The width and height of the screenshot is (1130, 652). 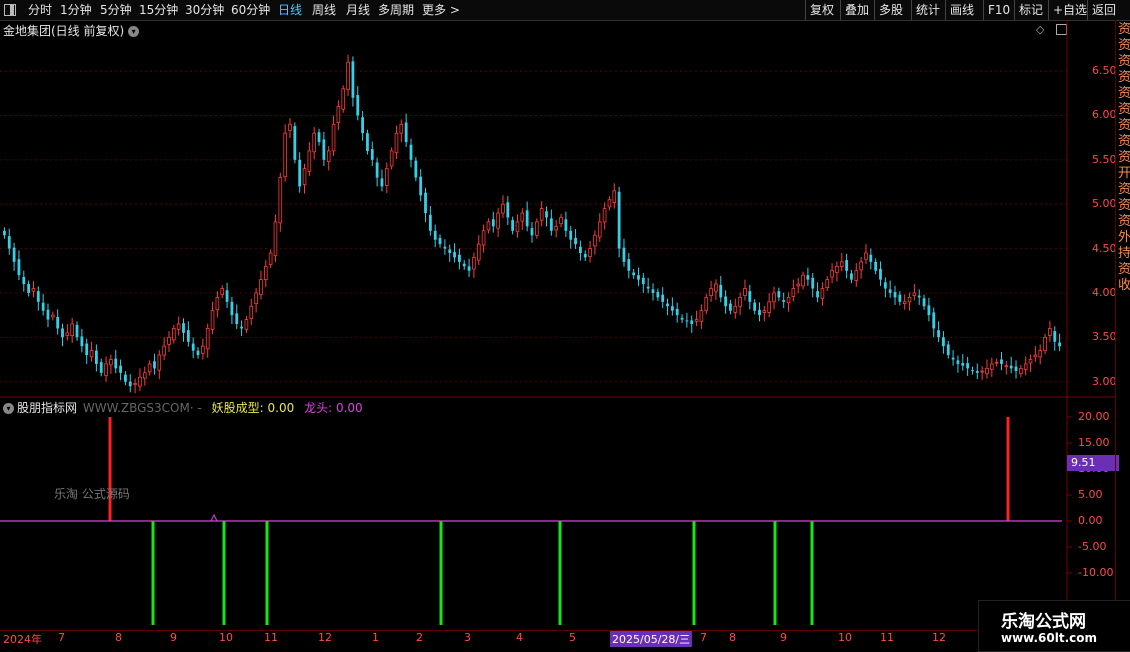 What do you see at coordinates (267, 573) in the screenshot?
I see `signal-bar-green` at bounding box center [267, 573].